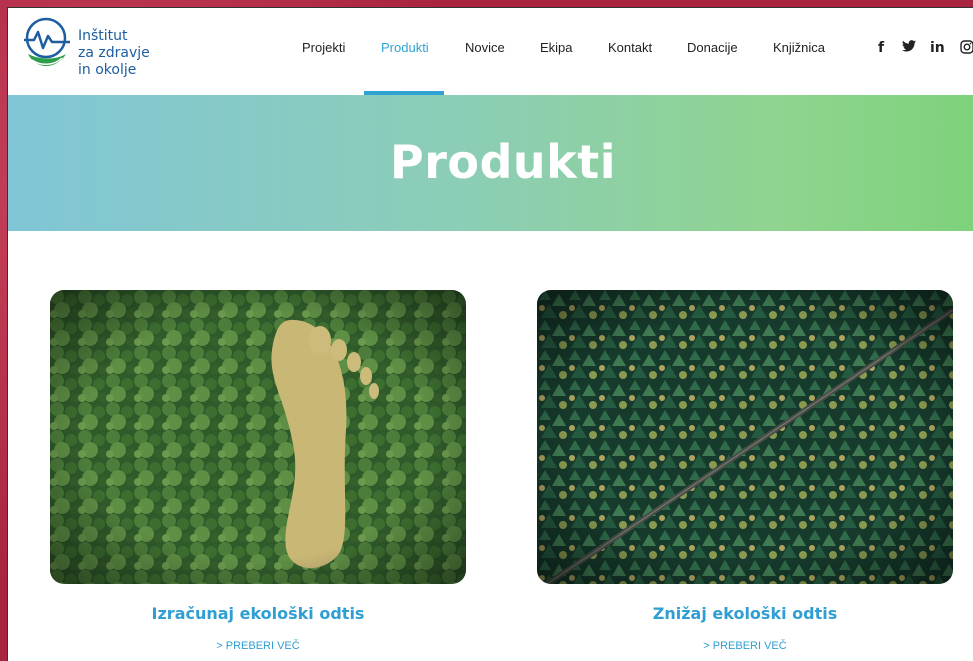 The image size is (973, 661). I want to click on nav-item-kontakt: Kontakt, so click(630, 47).